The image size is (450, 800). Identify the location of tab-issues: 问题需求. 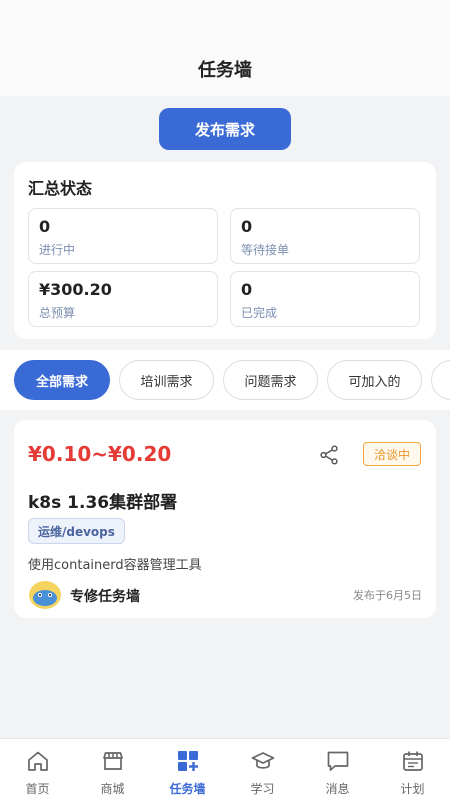
(270, 380).